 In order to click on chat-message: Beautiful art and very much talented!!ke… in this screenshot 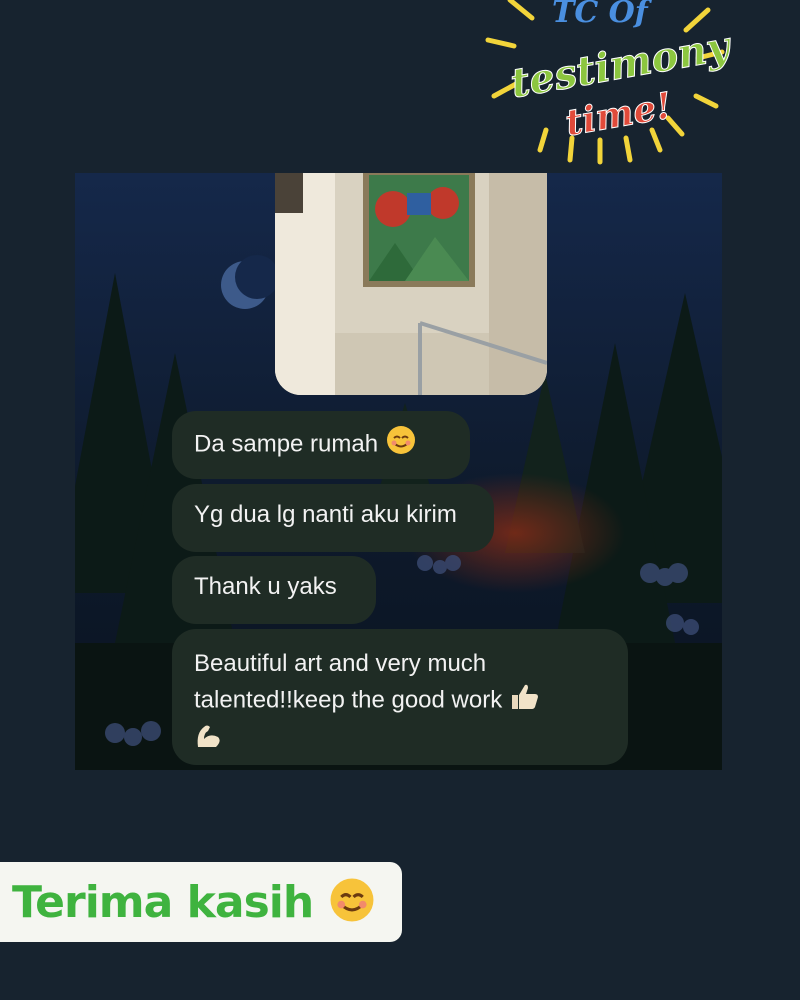, I will do `click(400, 697)`.